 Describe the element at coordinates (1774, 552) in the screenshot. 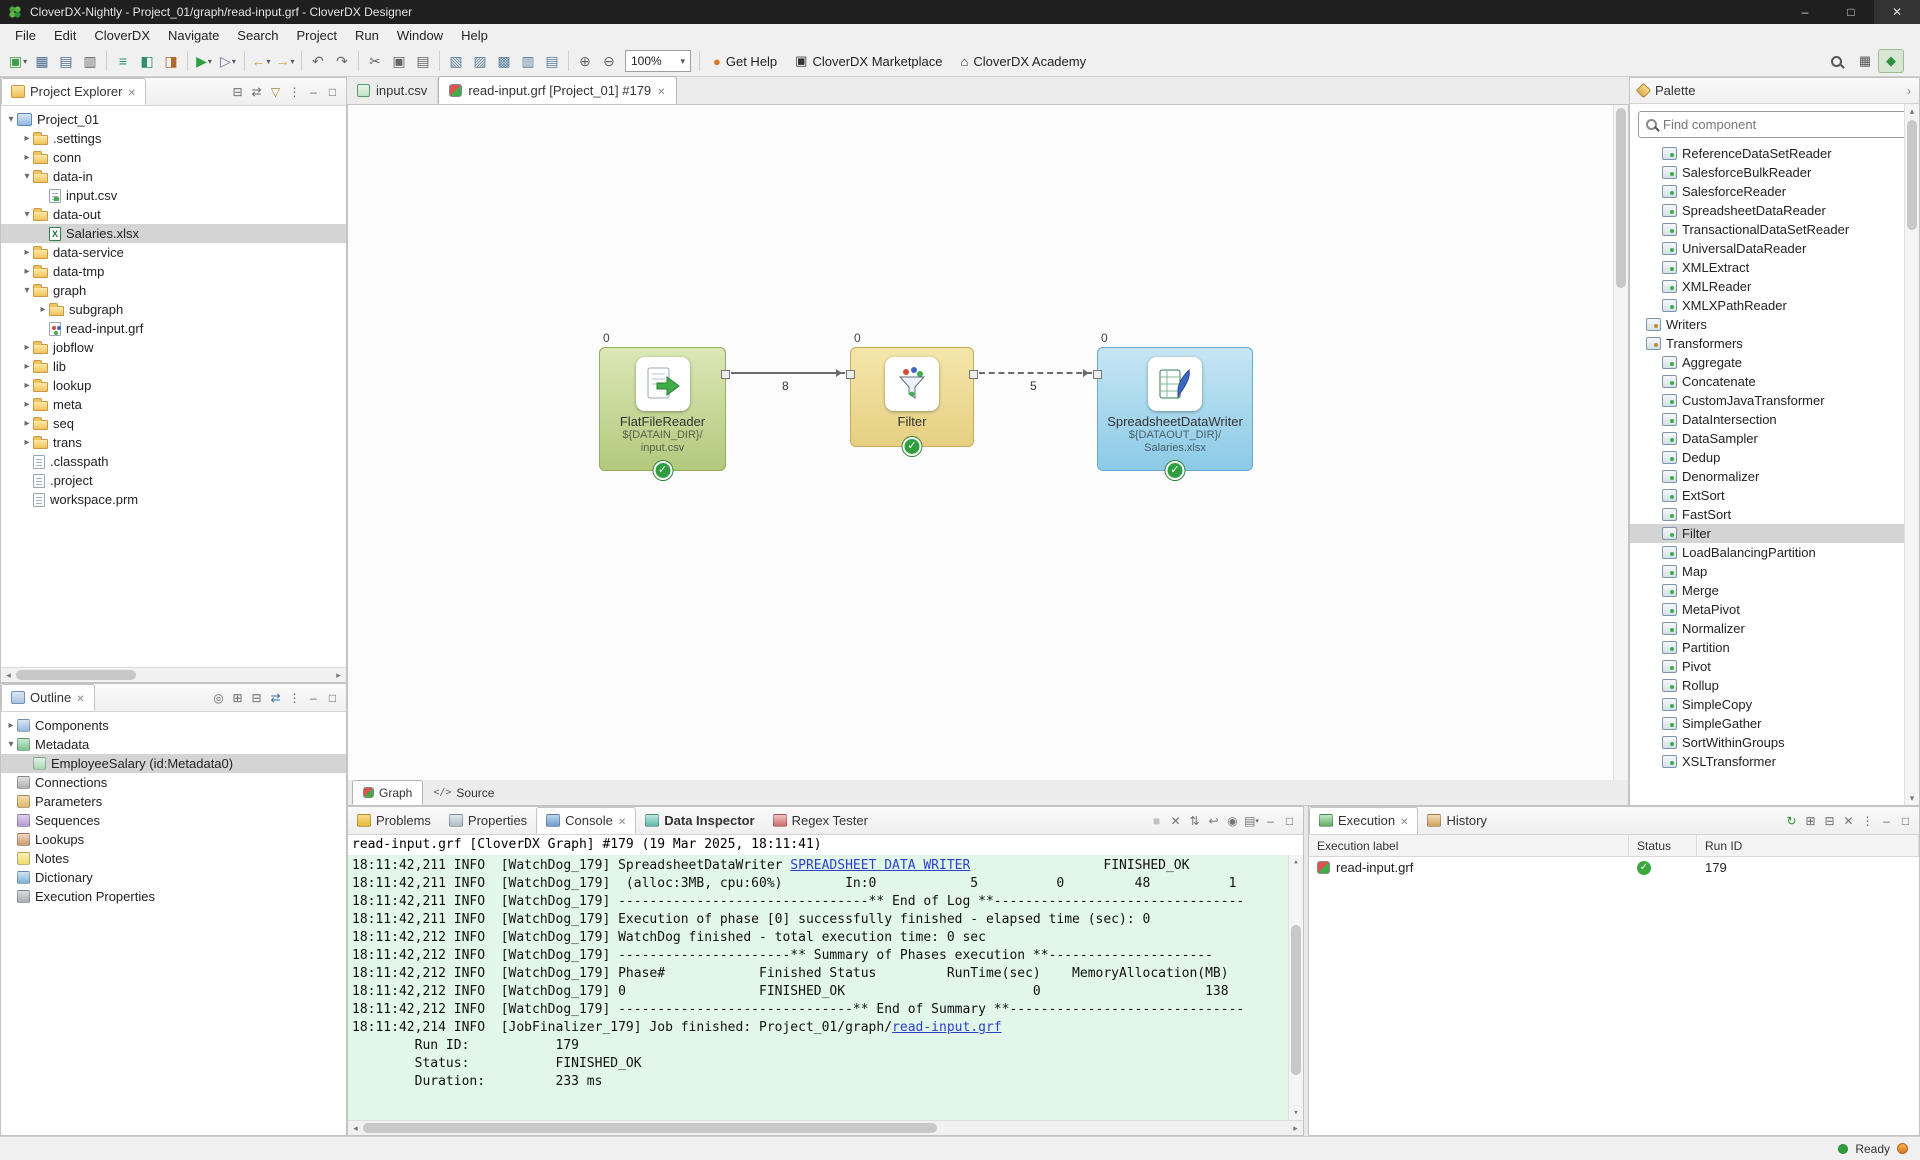

I see `palette-item-loadbalancingpartition: LoadBalancingPartition` at that location.